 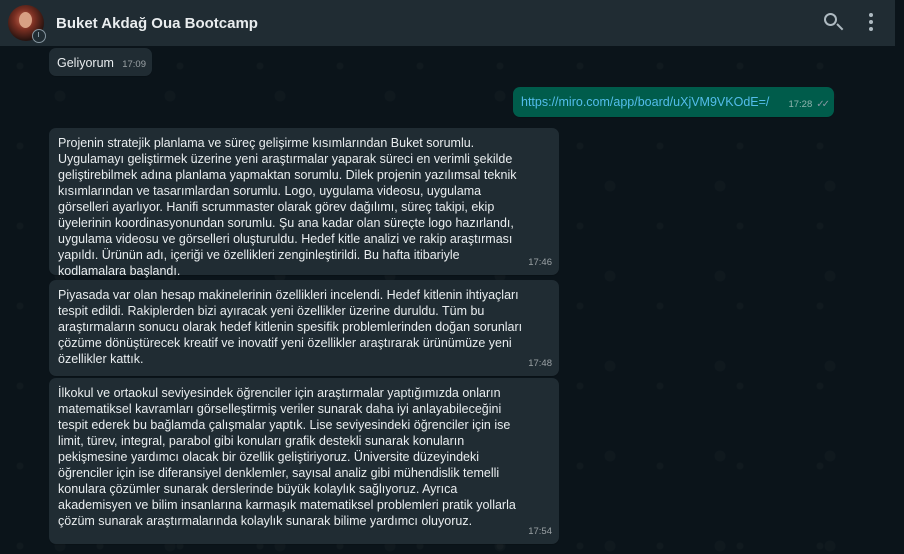 What do you see at coordinates (800, 104) in the screenshot?
I see `message-time: 17:28` at bounding box center [800, 104].